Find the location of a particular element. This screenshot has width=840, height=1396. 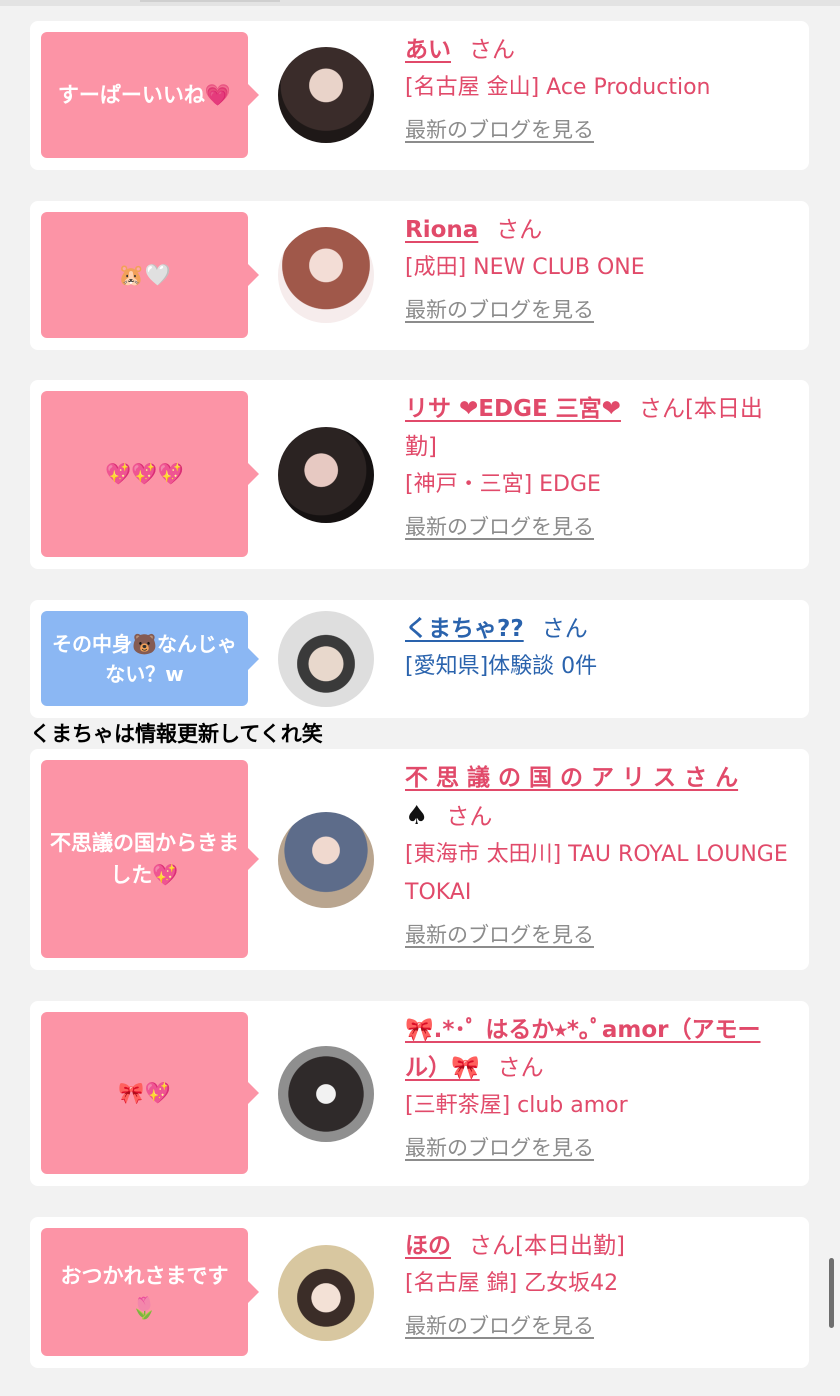

name-line: リサ ❤EDGE 三宮❤ さん[本日出勤] is located at coordinates (598, 428).